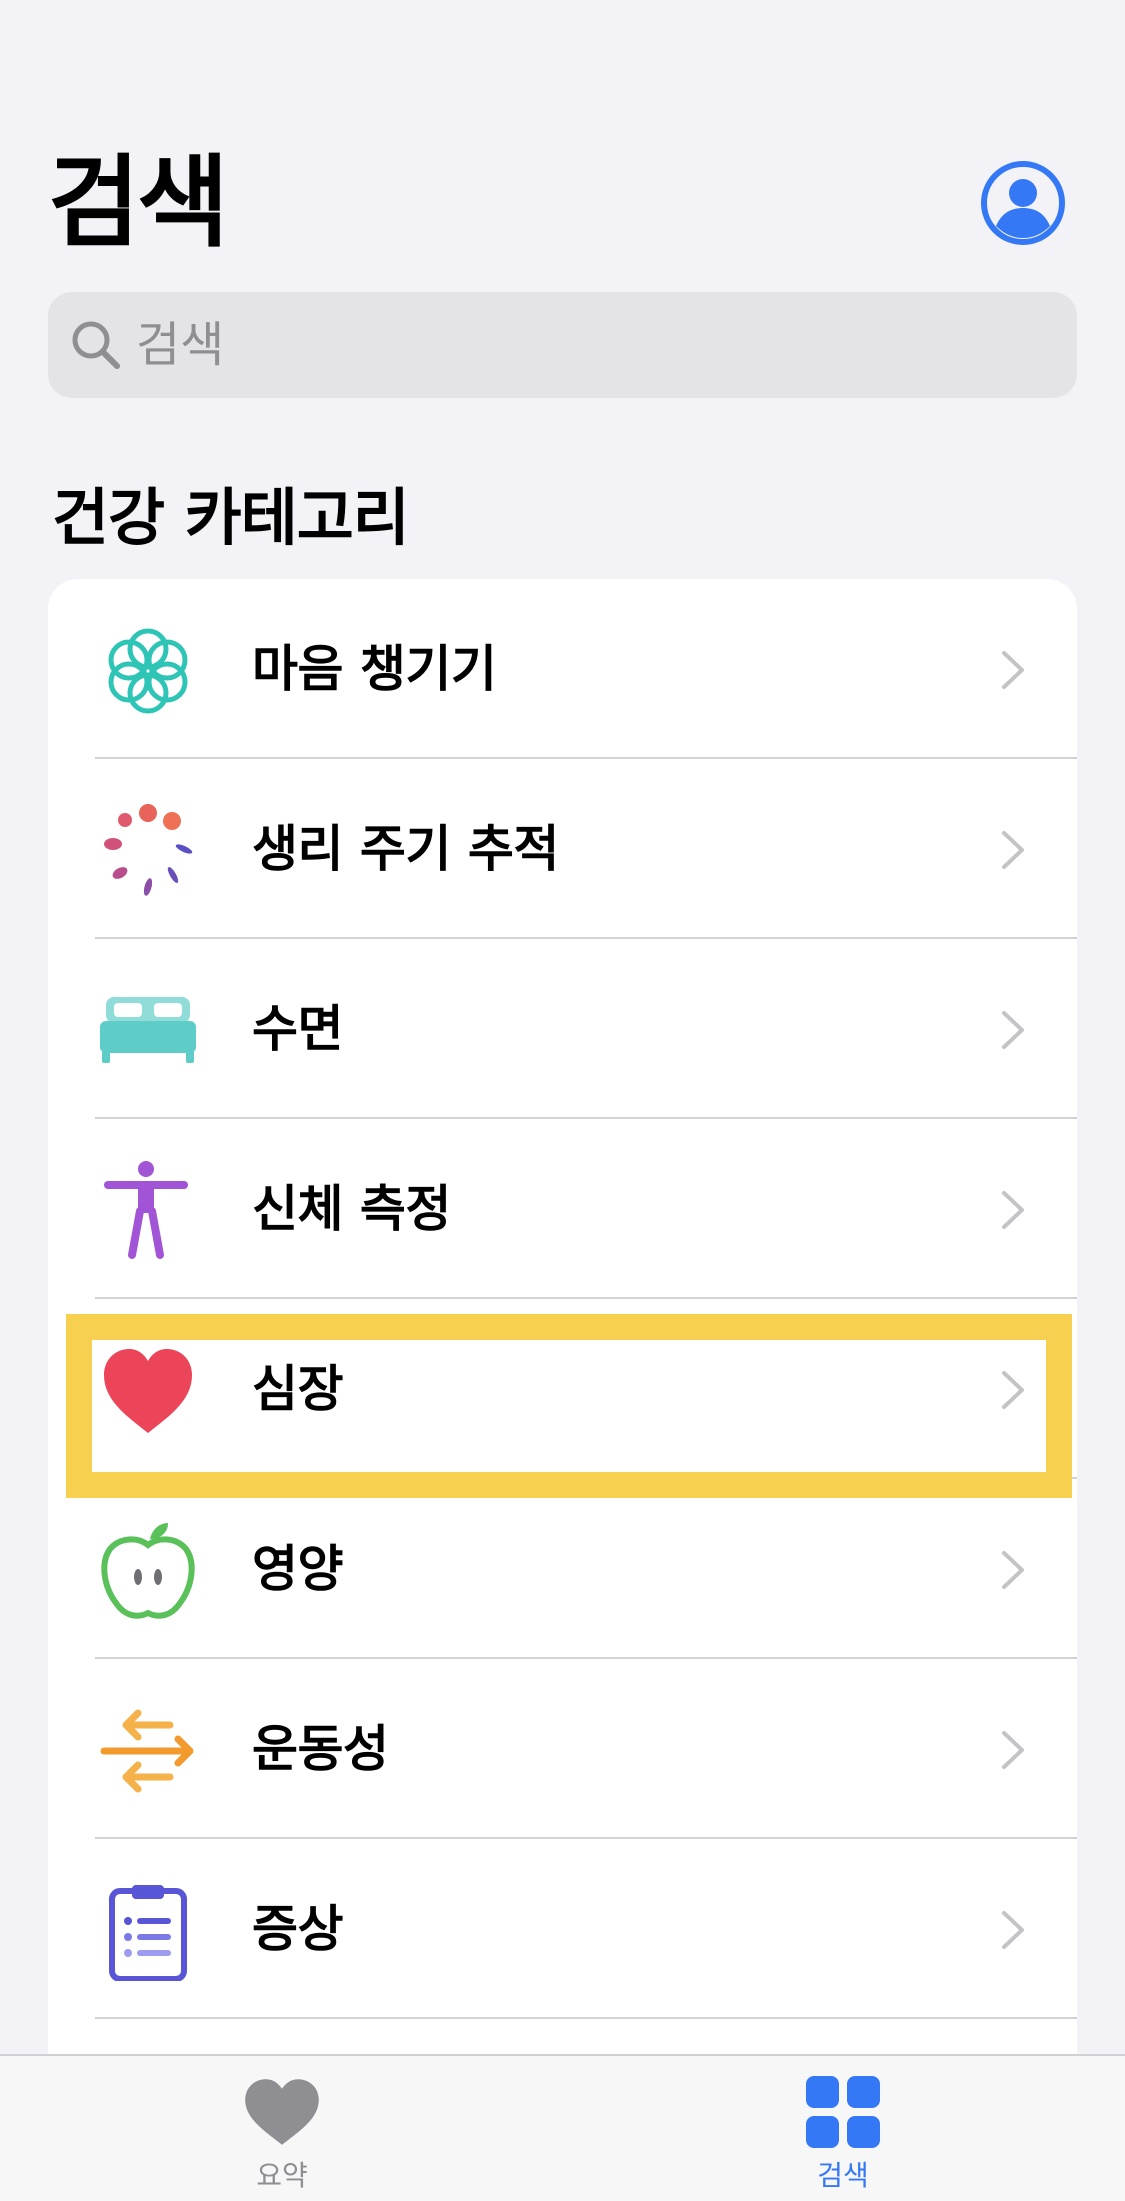 The image size is (1125, 2201). I want to click on profile-button, so click(1023, 203).